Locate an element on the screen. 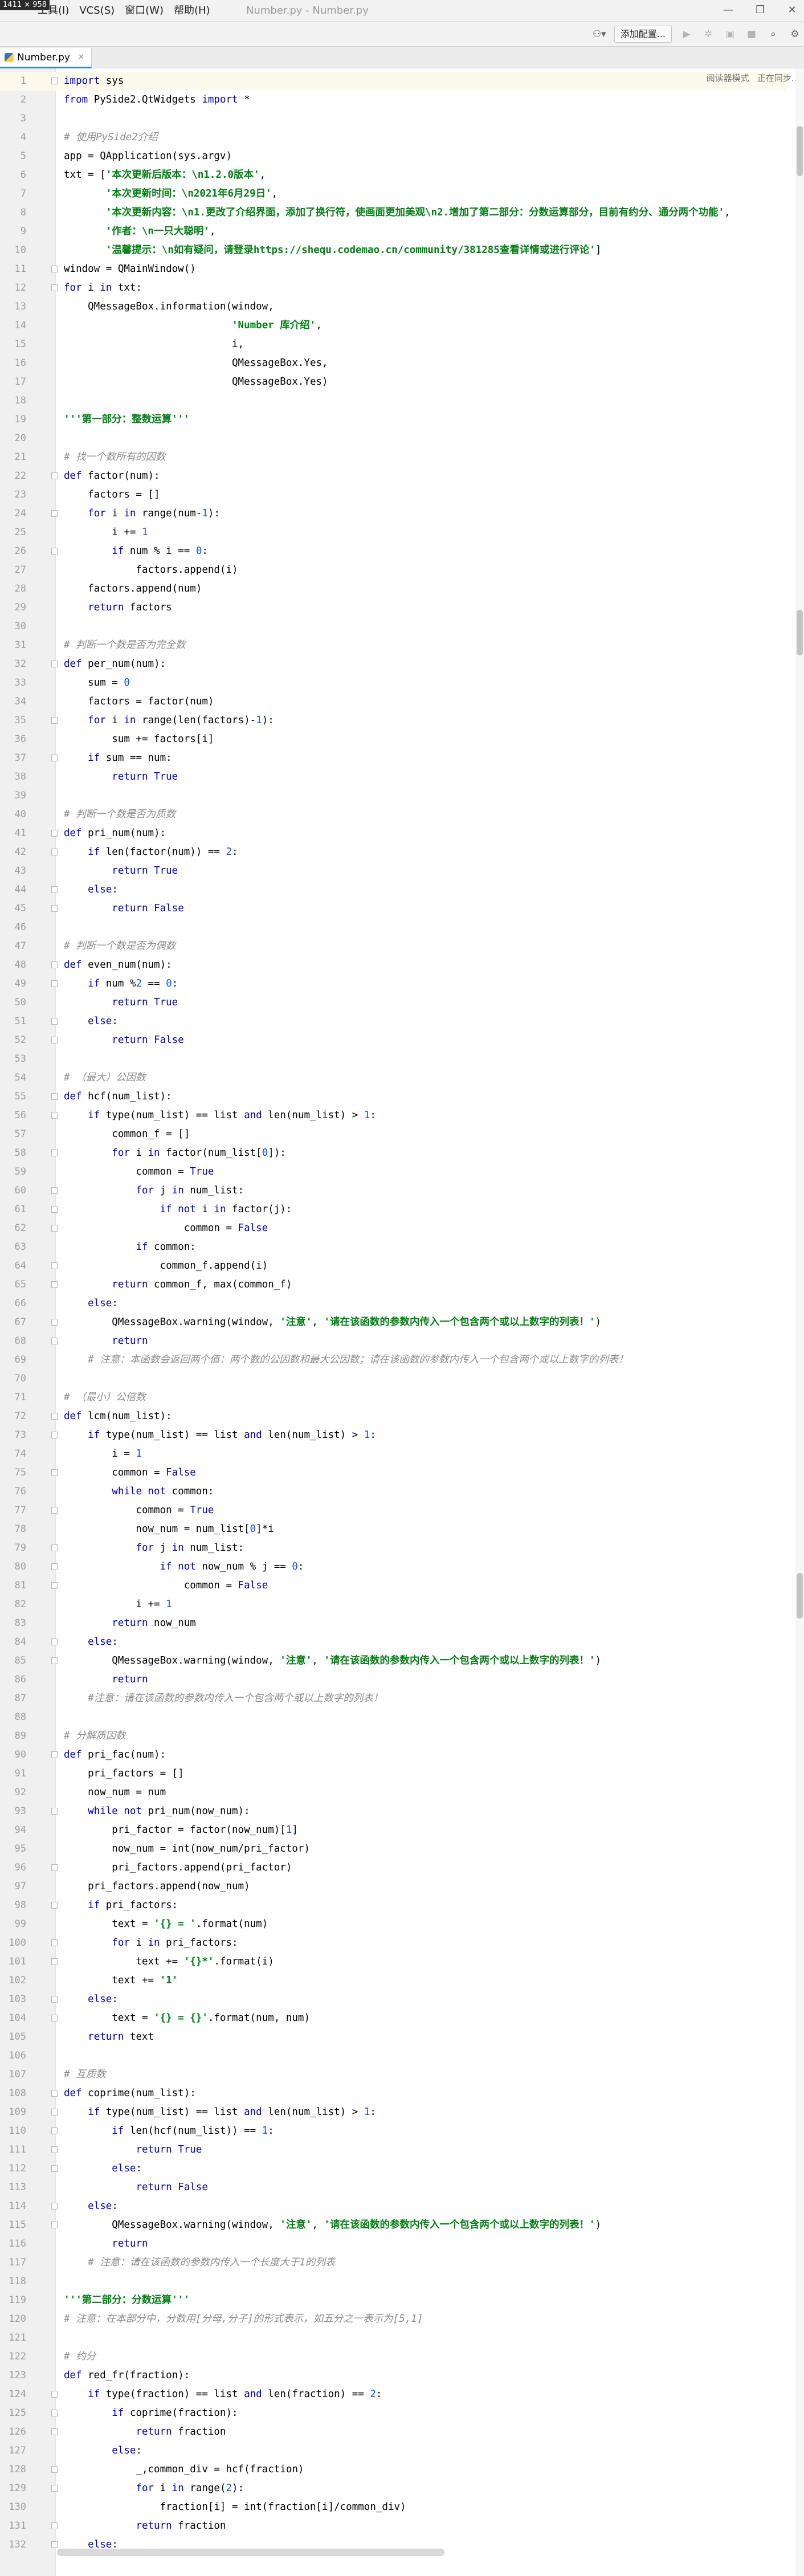 The height and width of the screenshot is (2576, 804). code-line: 51 else: is located at coordinates (393, 1021).